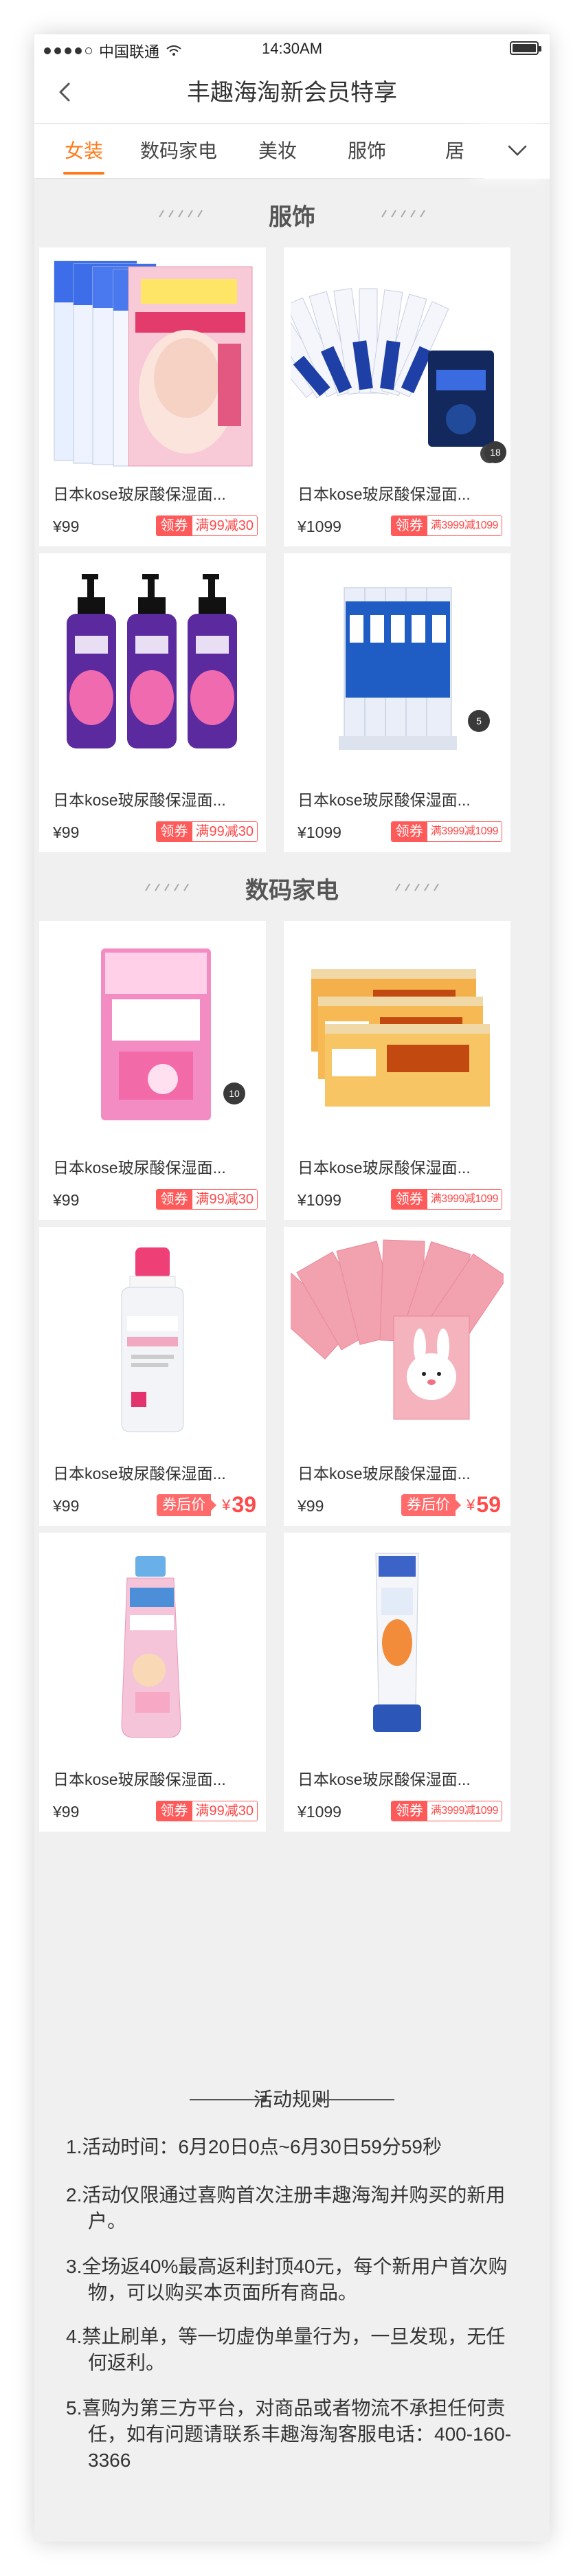 The image size is (584, 2576). What do you see at coordinates (287, 2279) in the screenshot?
I see `rule-item: 3.全场返40%最高返利封顶40元，每个新用户首次购物，可以购买本页面所有商品。` at bounding box center [287, 2279].